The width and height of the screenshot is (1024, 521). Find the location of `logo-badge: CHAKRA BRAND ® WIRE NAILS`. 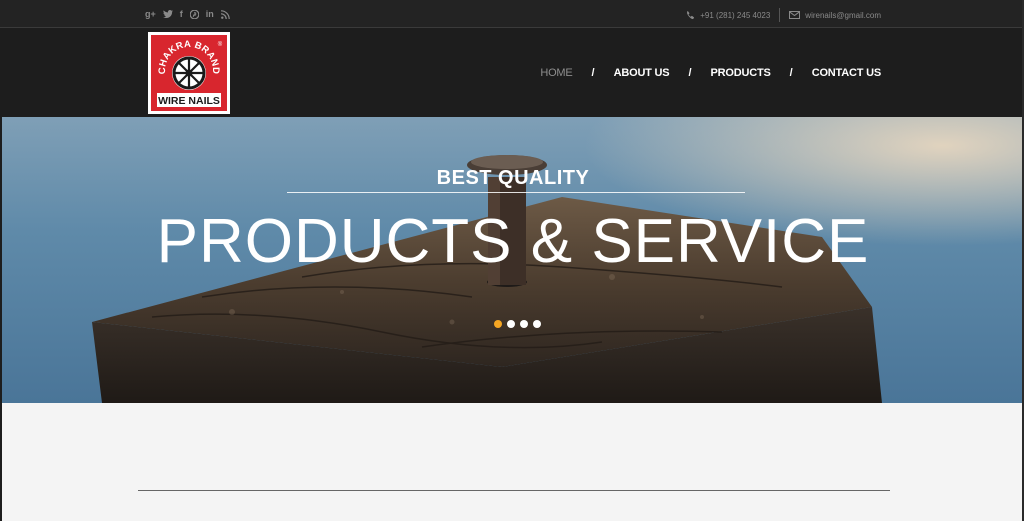

logo-badge: CHAKRA BRAND ® WIRE NAILS is located at coordinates (189, 73).